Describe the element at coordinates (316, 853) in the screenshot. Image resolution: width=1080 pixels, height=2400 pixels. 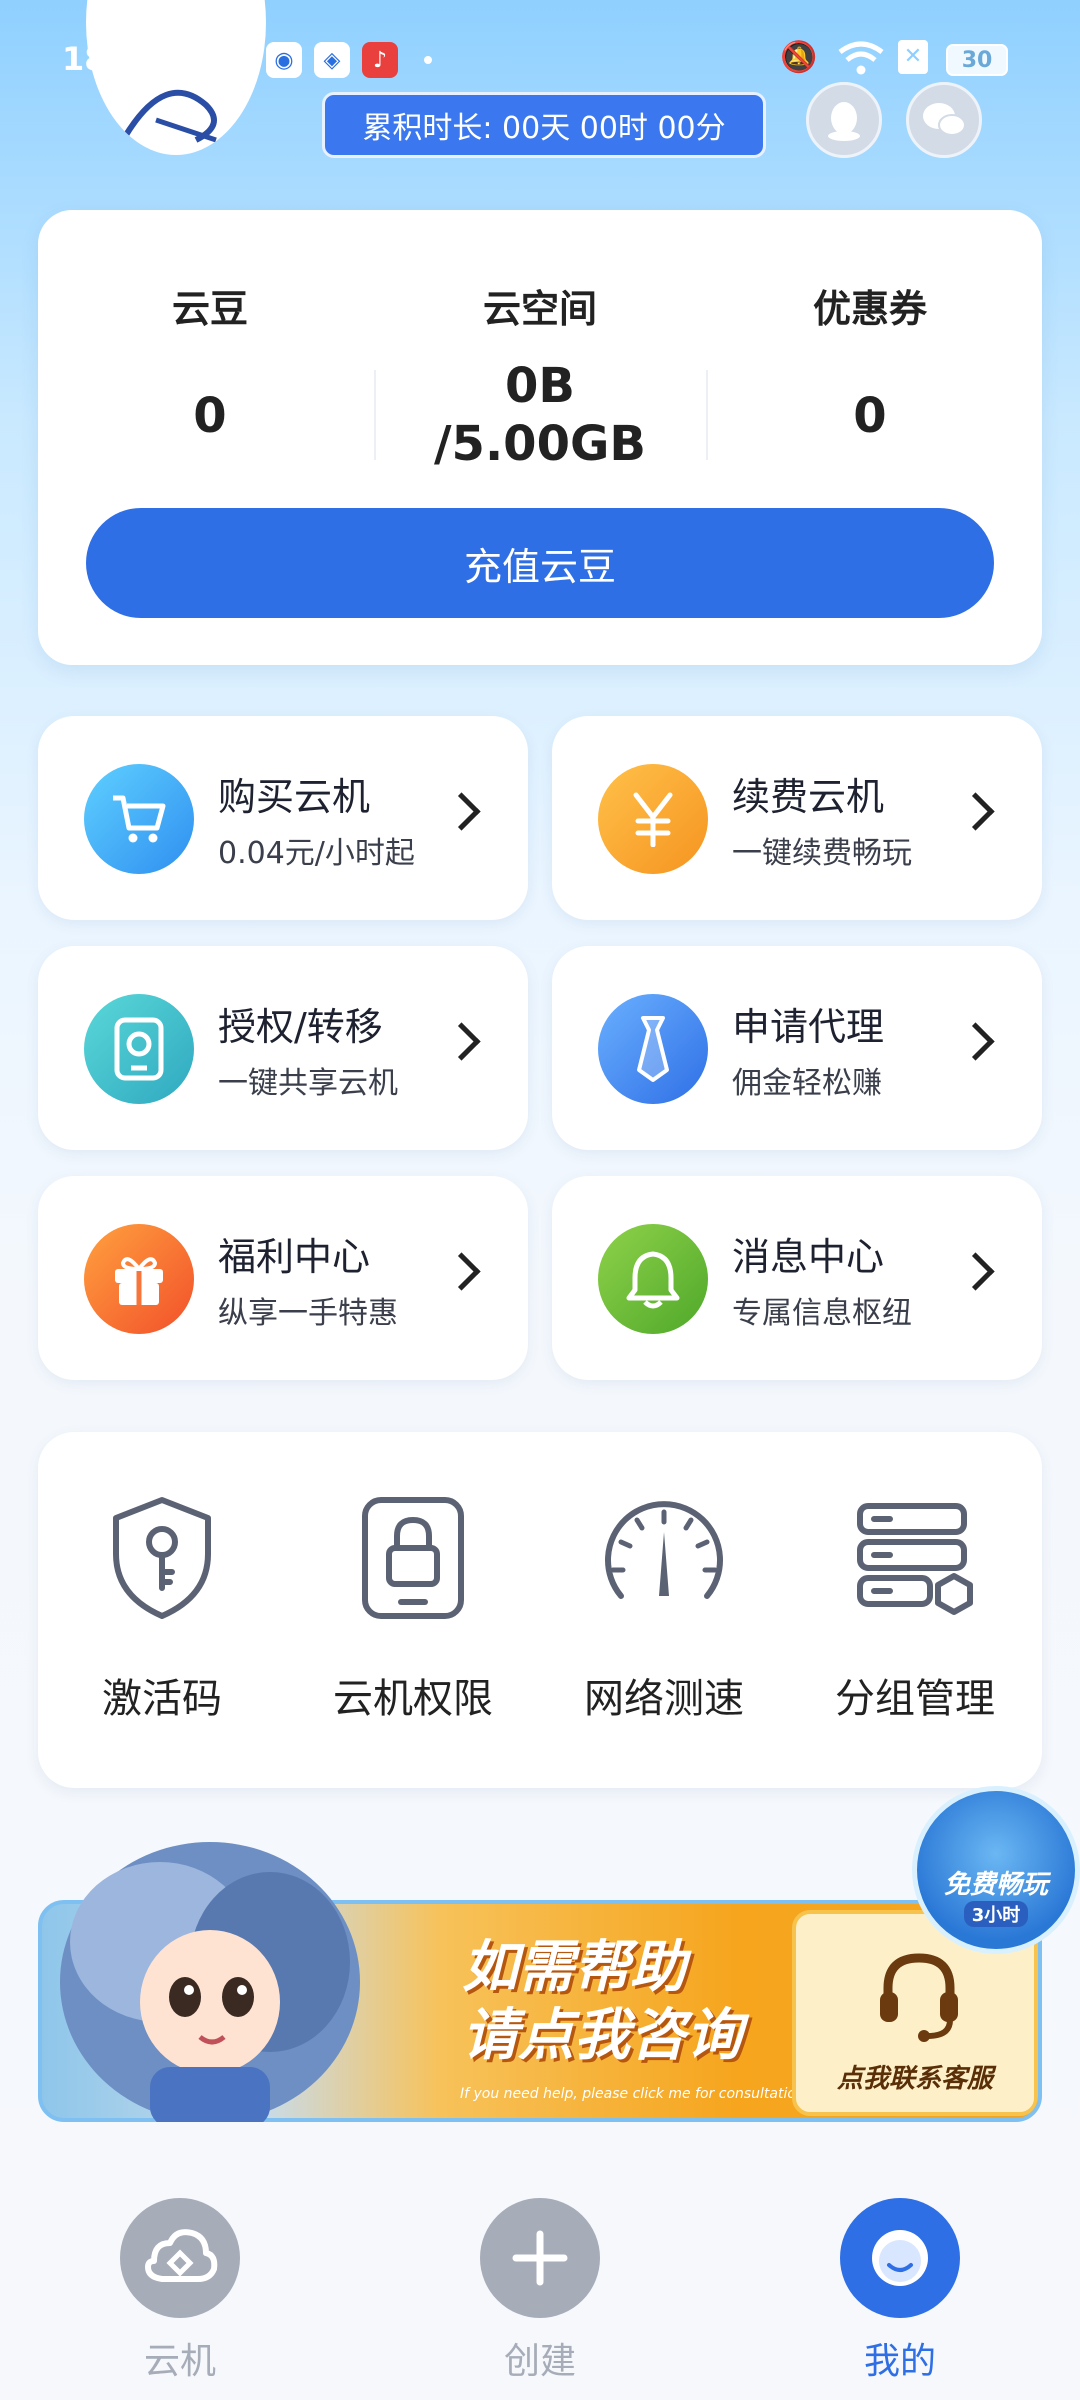
I see `feature-subtitle: 0.04元/小时起` at that location.